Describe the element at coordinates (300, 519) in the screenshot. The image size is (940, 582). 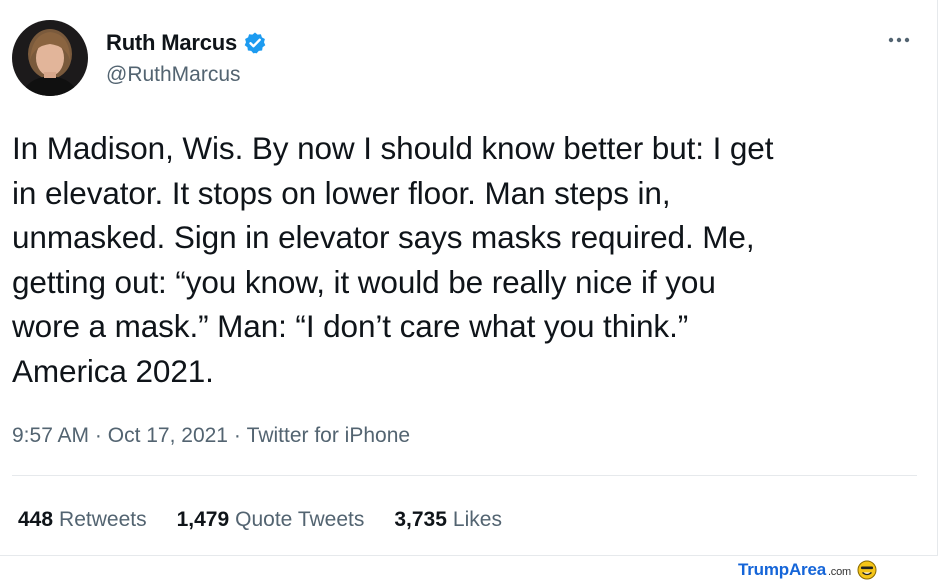
I see `quote-tweets-label: Quote Tweets` at that location.